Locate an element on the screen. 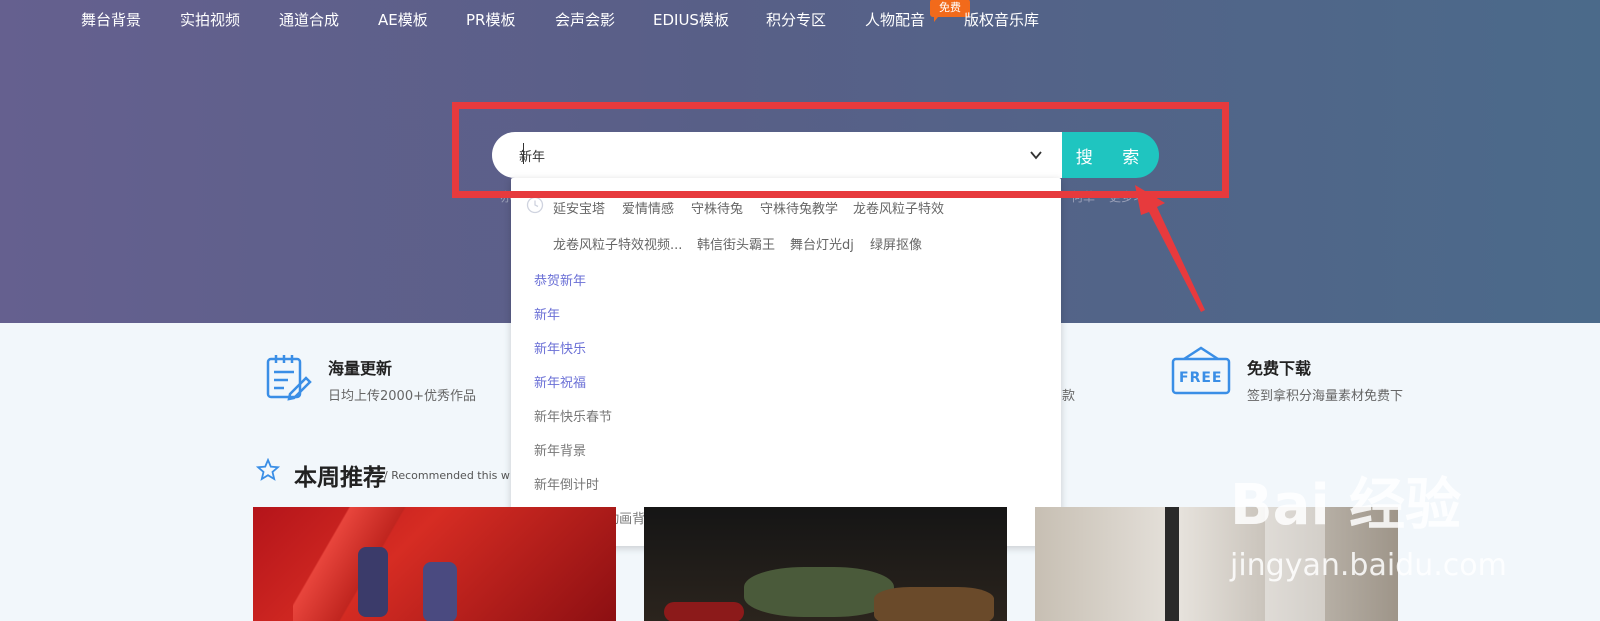  clock-icon is located at coordinates (535, 205).